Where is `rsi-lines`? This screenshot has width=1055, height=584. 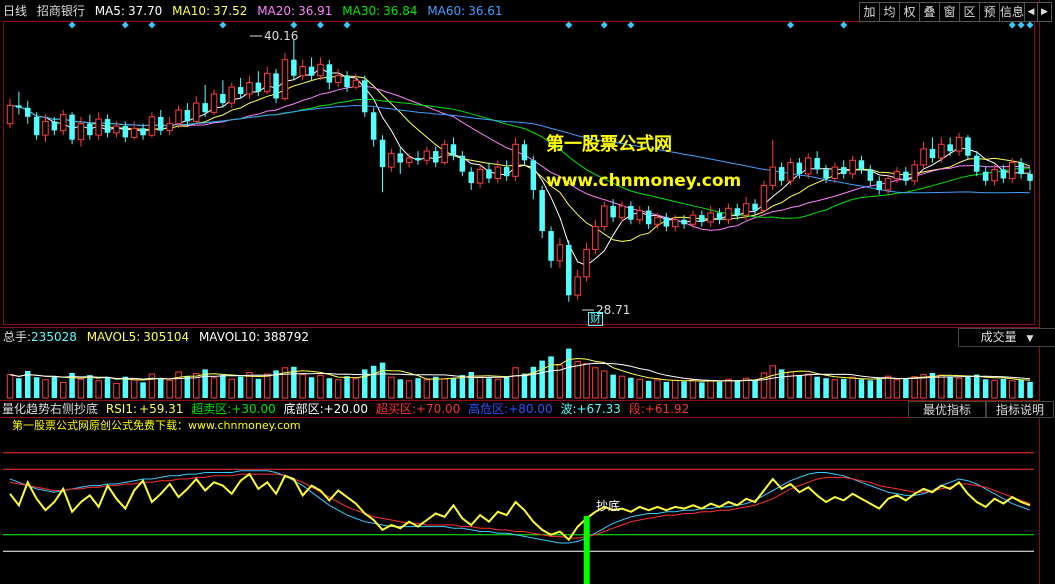
rsi-lines is located at coordinates (520, 507).